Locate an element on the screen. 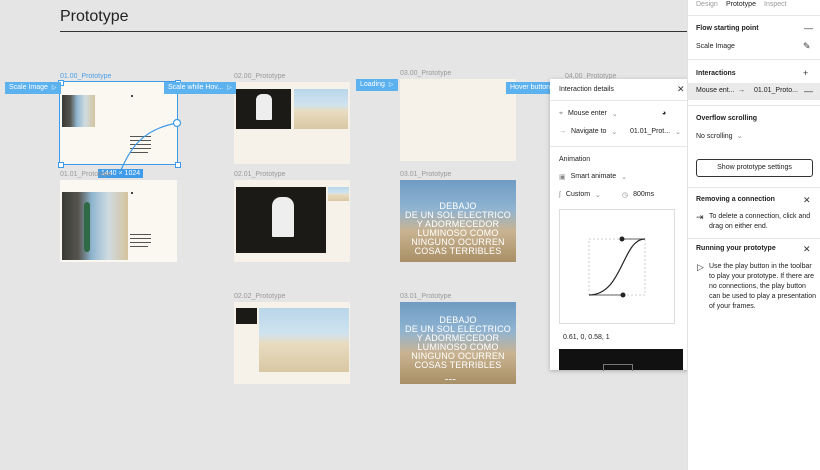  action-select: → Navigate to ⌄ is located at coordinates (588, 132).